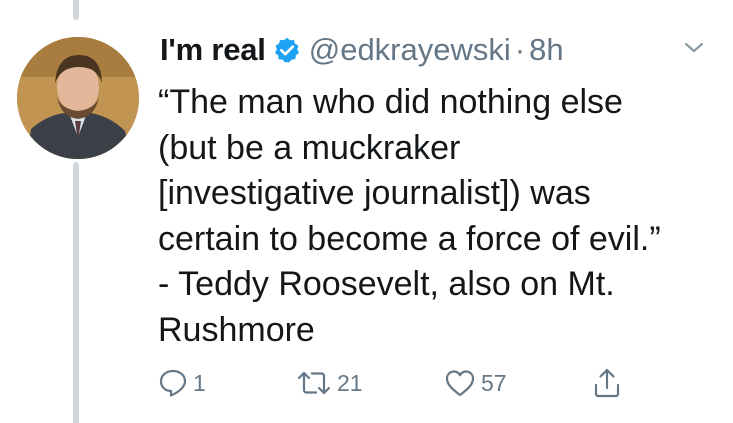 This screenshot has width=733, height=423. Describe the element at coordinates (76, 10) in the screenshot. I see `thread-line-top` at that location.